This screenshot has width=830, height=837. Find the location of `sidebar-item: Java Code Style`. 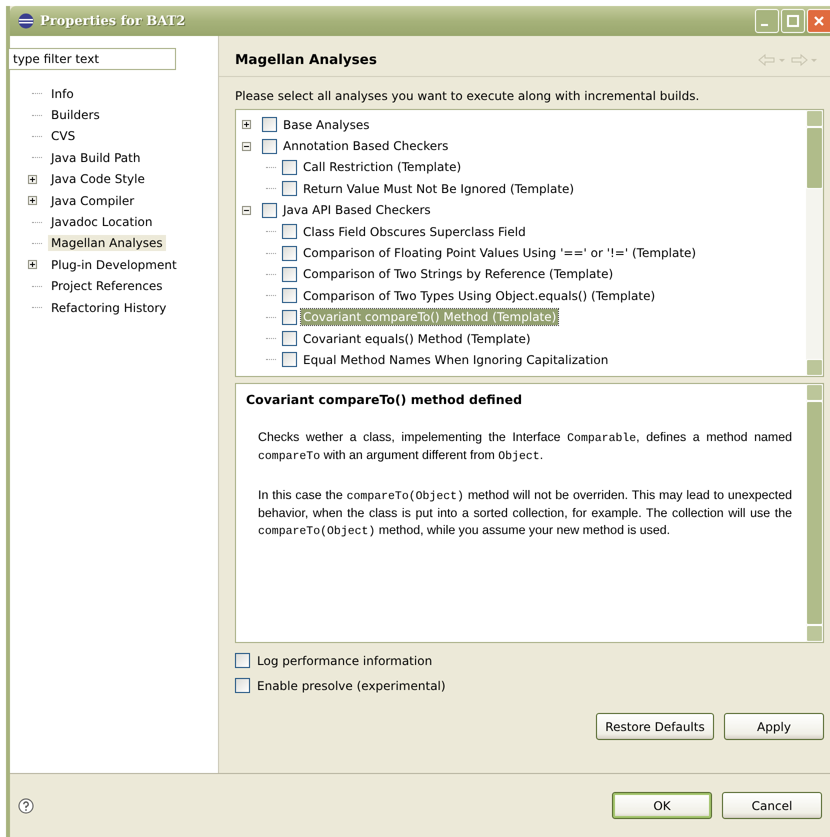

sidebar-item: Java Code Style is located at coordinates (98, 179).